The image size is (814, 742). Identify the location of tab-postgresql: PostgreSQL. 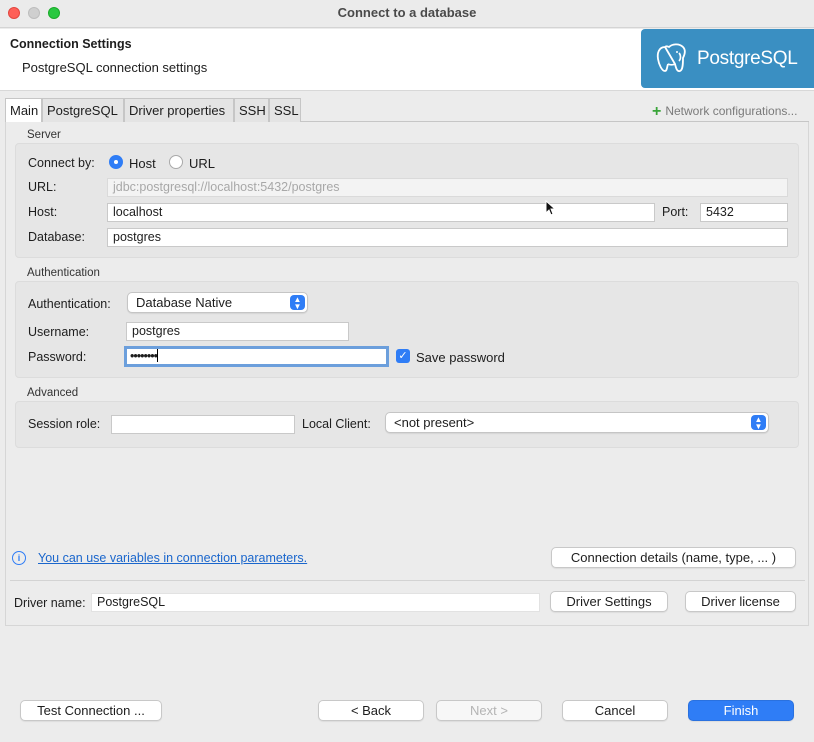
(83, 110).